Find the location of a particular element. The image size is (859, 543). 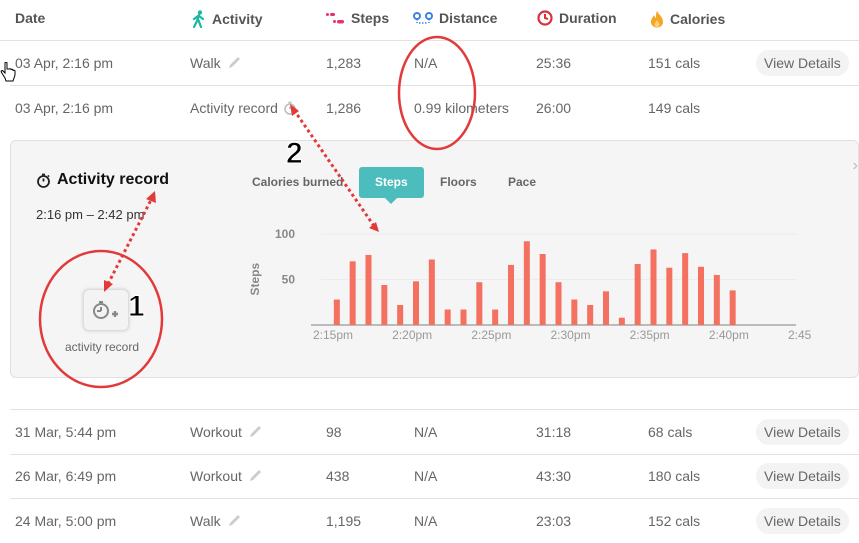

detail-title: Activity record is located at coordinates (102, 180).